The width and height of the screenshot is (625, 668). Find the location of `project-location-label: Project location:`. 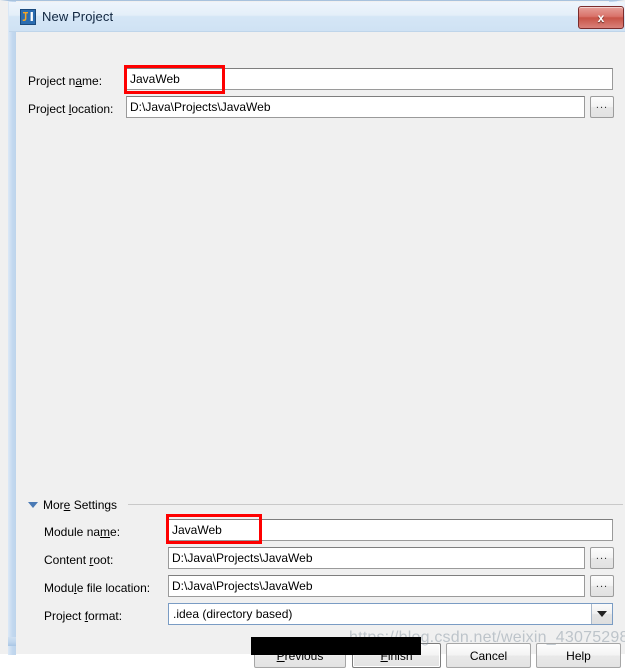

project-location-label: Project location: is located at coordinates (71, 109).